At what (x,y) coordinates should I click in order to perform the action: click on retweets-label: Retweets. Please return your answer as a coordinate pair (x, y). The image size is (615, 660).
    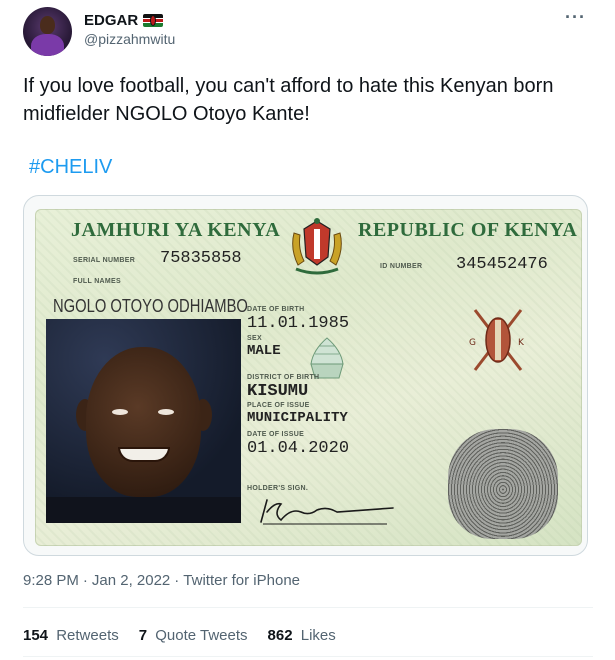
    Looking at the image, I should click on (87, 635).